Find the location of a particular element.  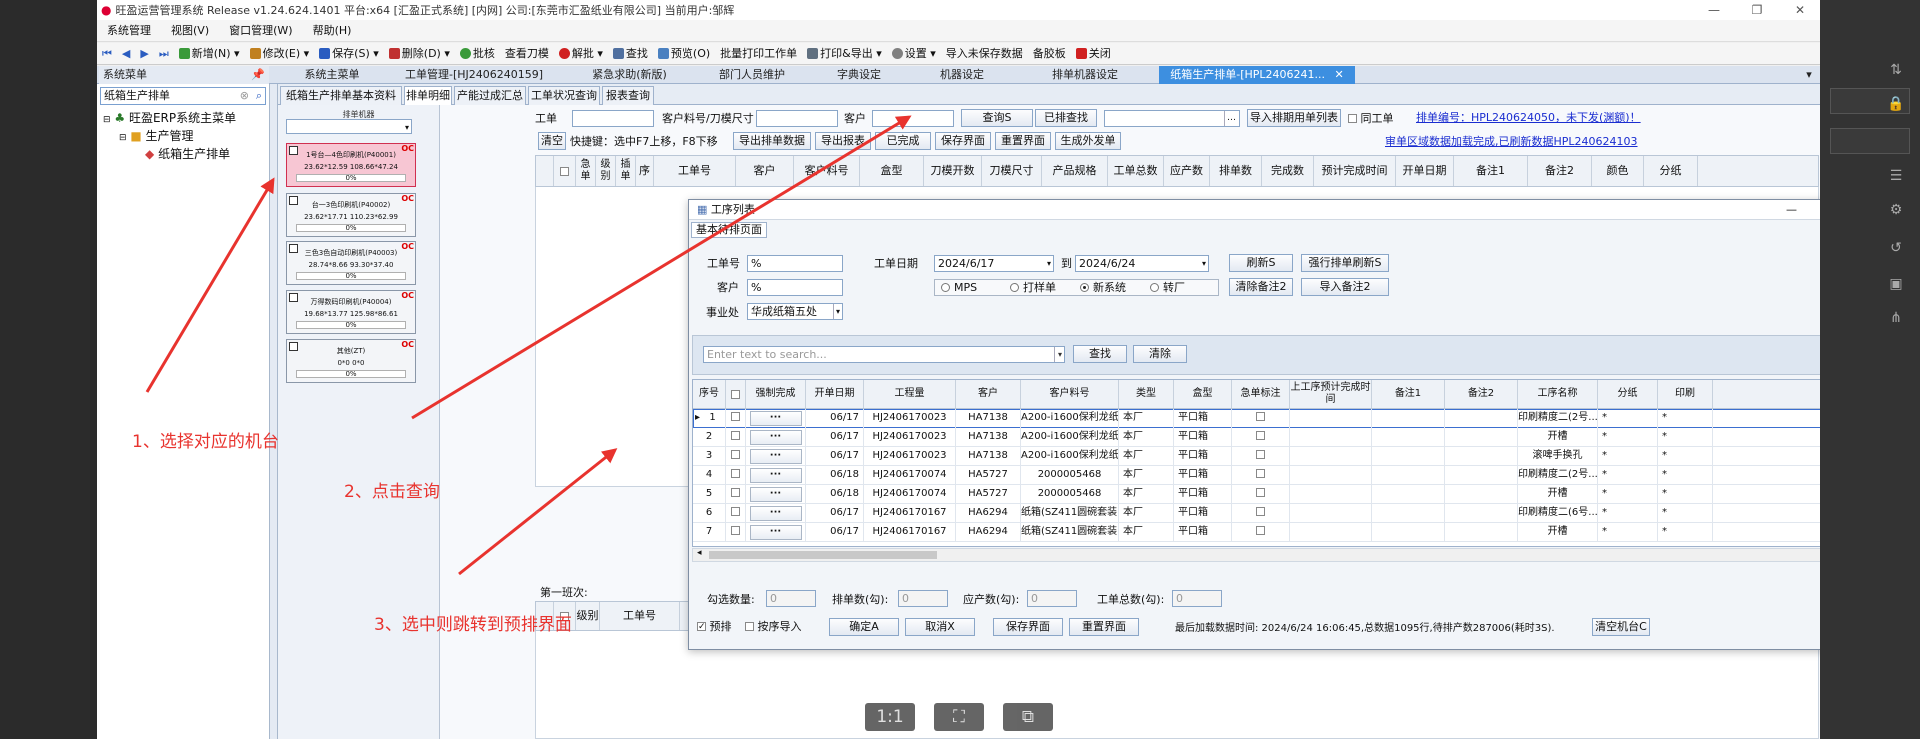

viewer-right-field is located at coordinates (1870, 141).